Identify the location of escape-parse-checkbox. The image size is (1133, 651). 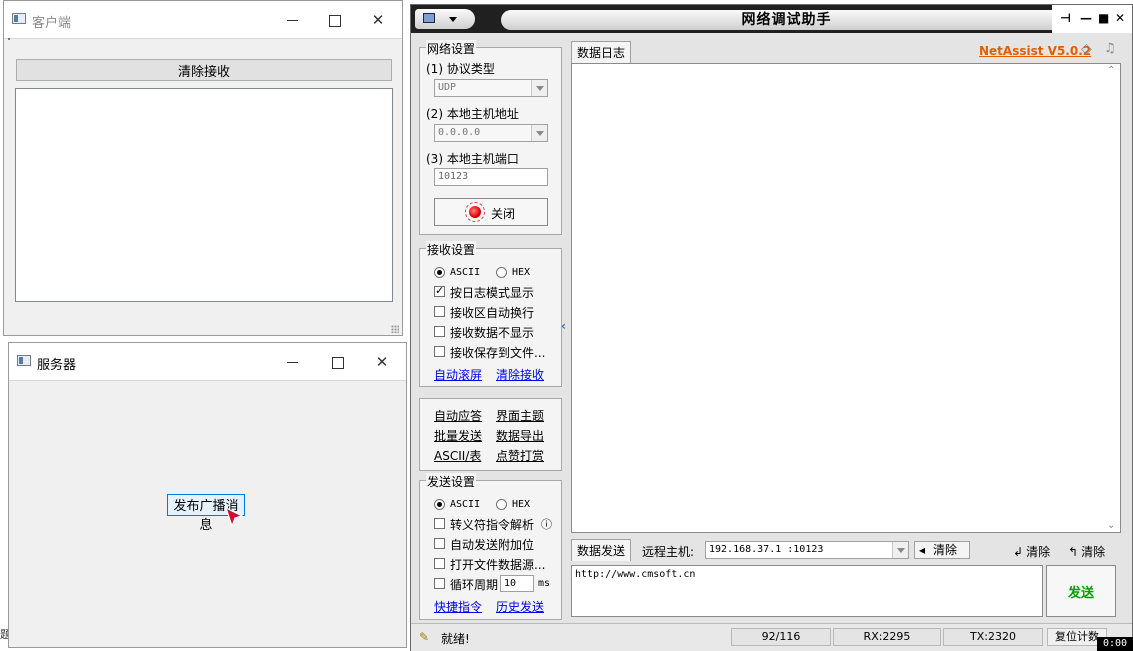
(439, 523).